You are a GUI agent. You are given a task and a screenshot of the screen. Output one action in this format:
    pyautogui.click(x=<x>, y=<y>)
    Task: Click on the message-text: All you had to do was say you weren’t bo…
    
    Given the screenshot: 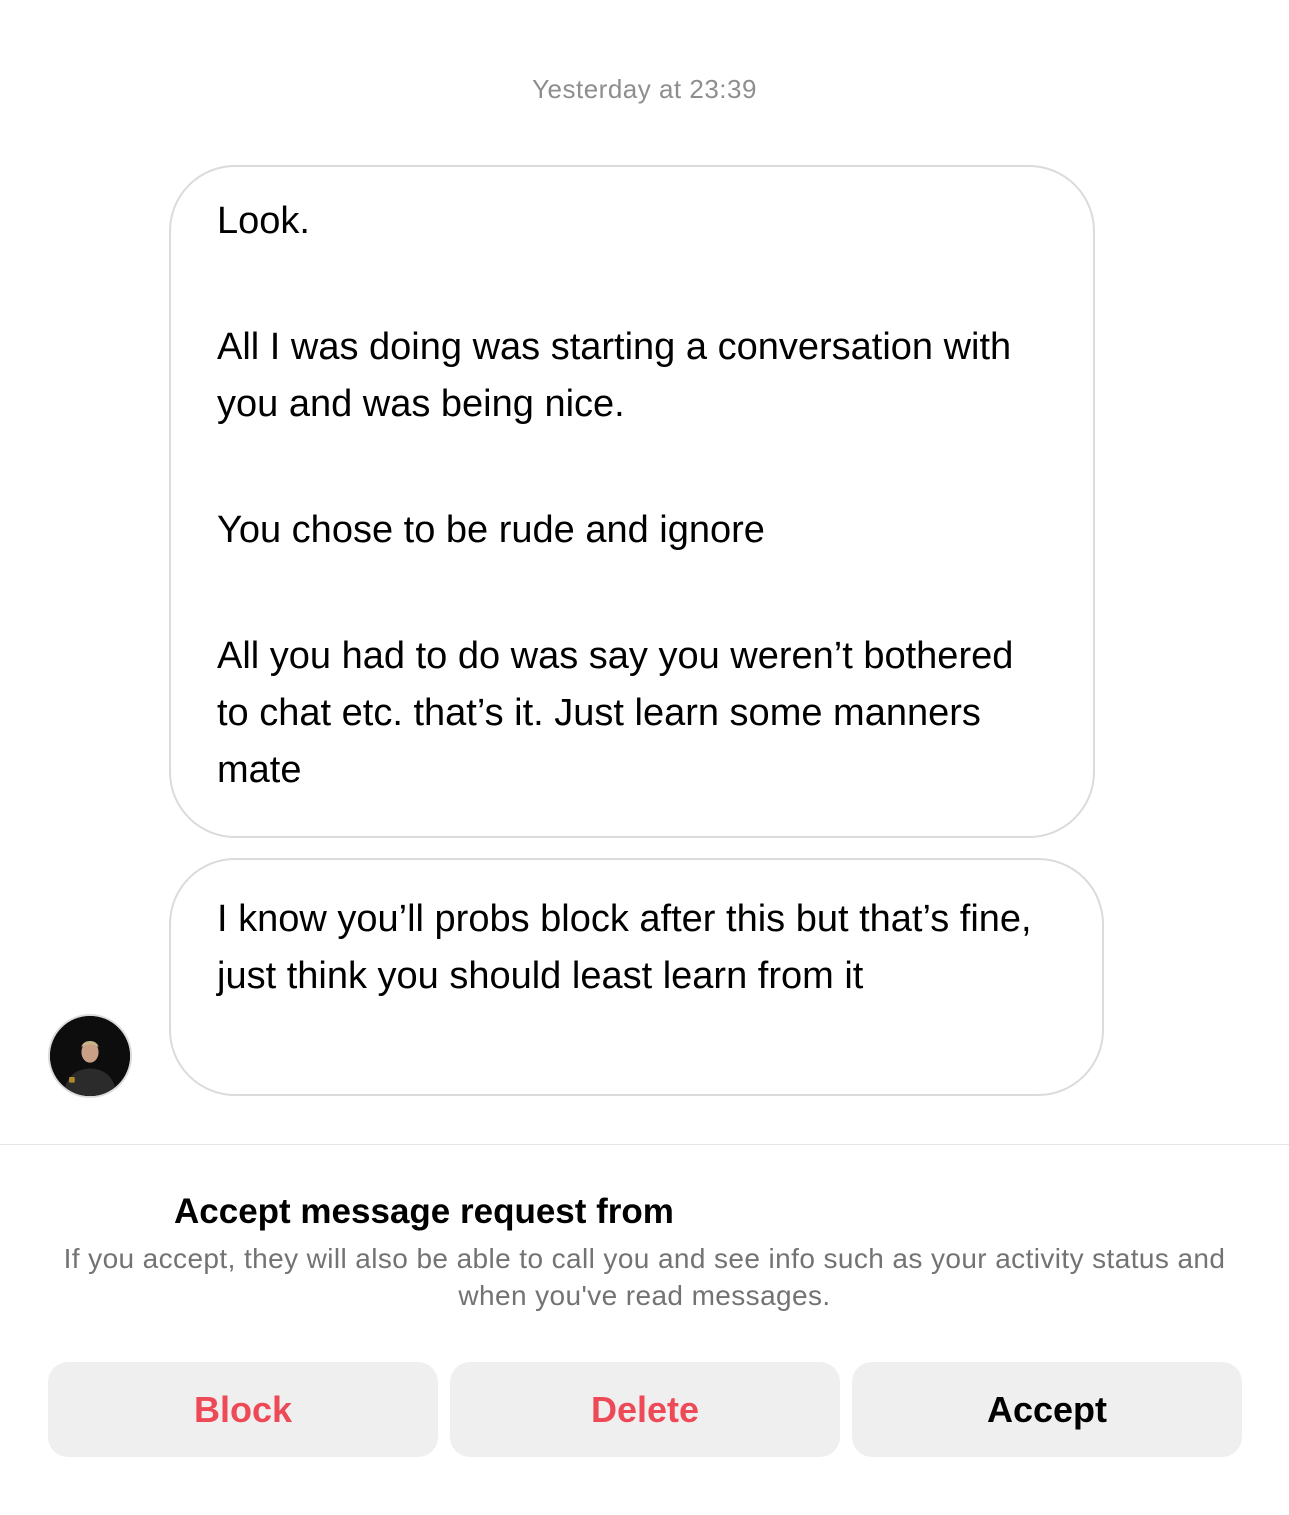 What is the action you would take?
    pyautogui.click(x=615, y=713)
    